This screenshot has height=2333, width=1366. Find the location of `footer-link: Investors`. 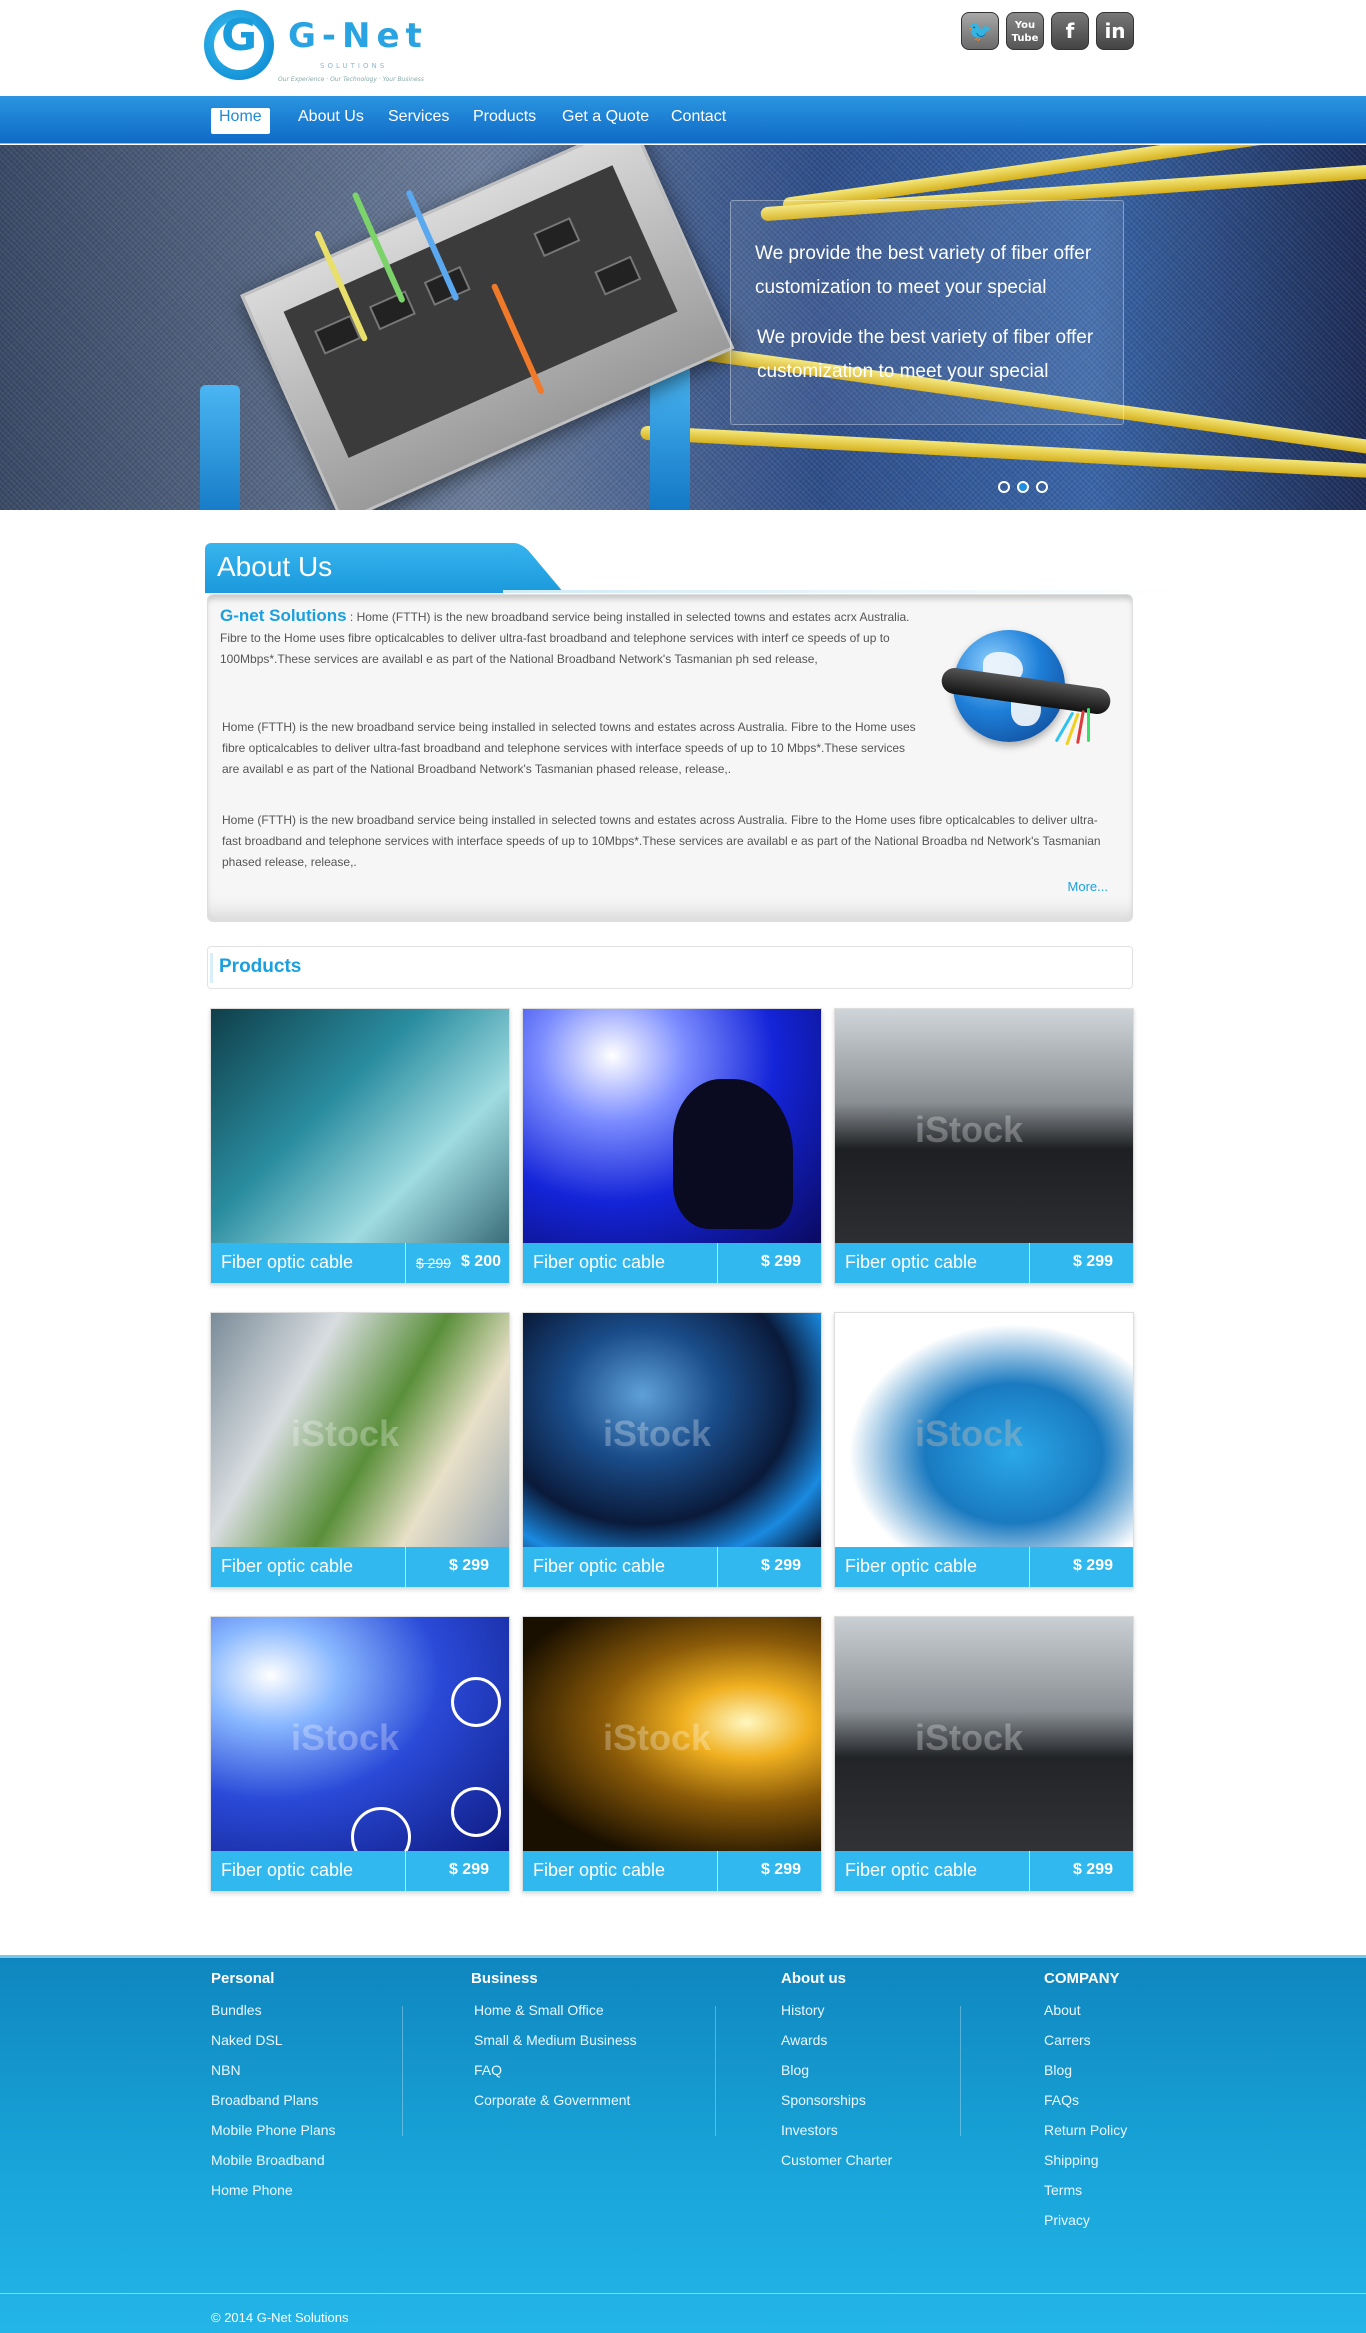

footer-link: Investors is located at coordinates (836, 2135).